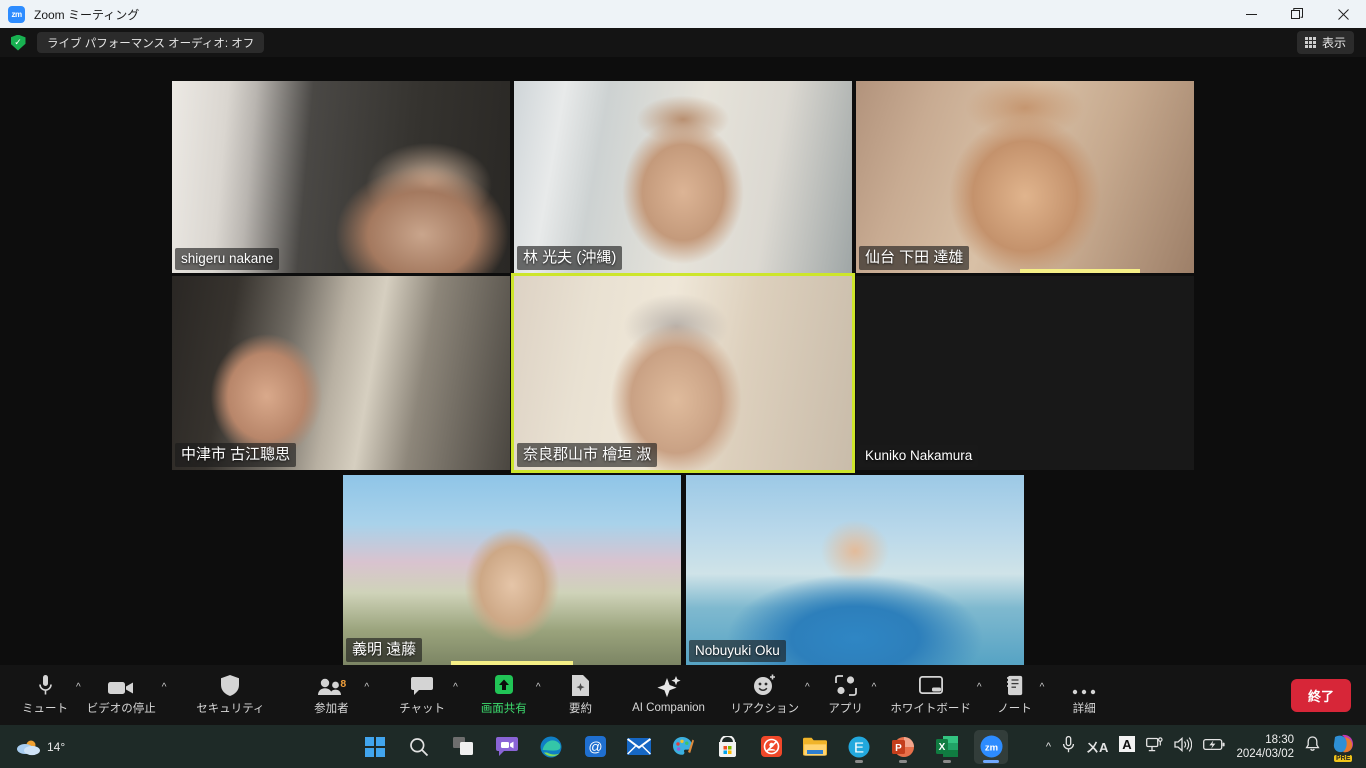 This screenshot has width=1366, height=768. What do you see at coordinates (551, 747) in the screenshot?
I see `edge-browser-icon` at bounding box center [551, 747].